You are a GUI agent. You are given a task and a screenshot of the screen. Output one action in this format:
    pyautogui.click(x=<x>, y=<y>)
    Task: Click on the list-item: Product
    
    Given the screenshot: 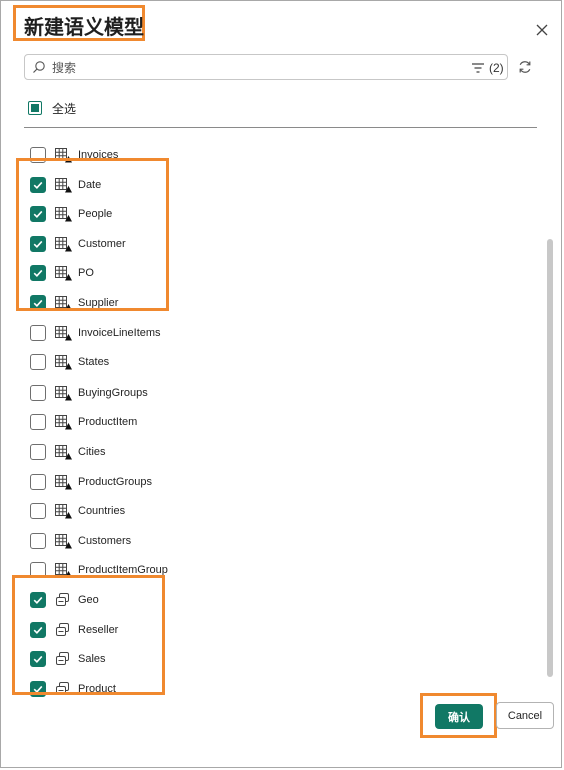 What is the action you would take?
    pyautogui.click(x=73, y=689)
    